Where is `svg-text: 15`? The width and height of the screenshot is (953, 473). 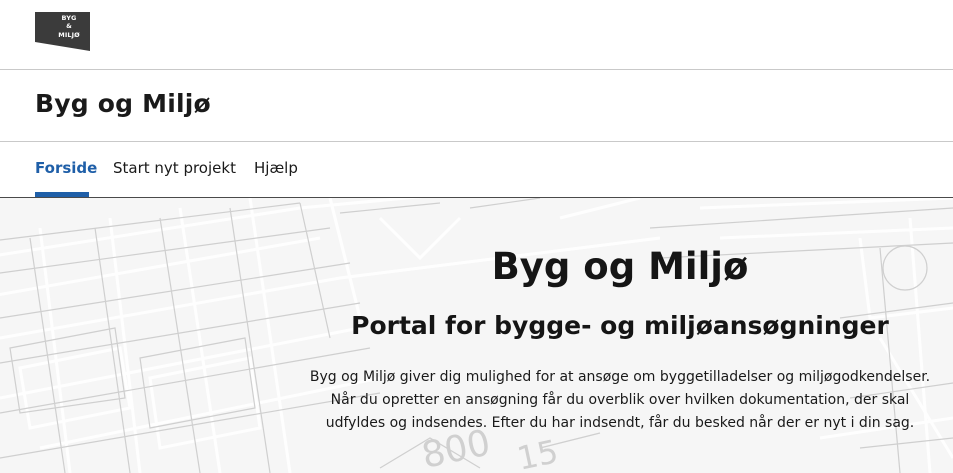
svg-text: 15 is located at coordinates (538, 452).